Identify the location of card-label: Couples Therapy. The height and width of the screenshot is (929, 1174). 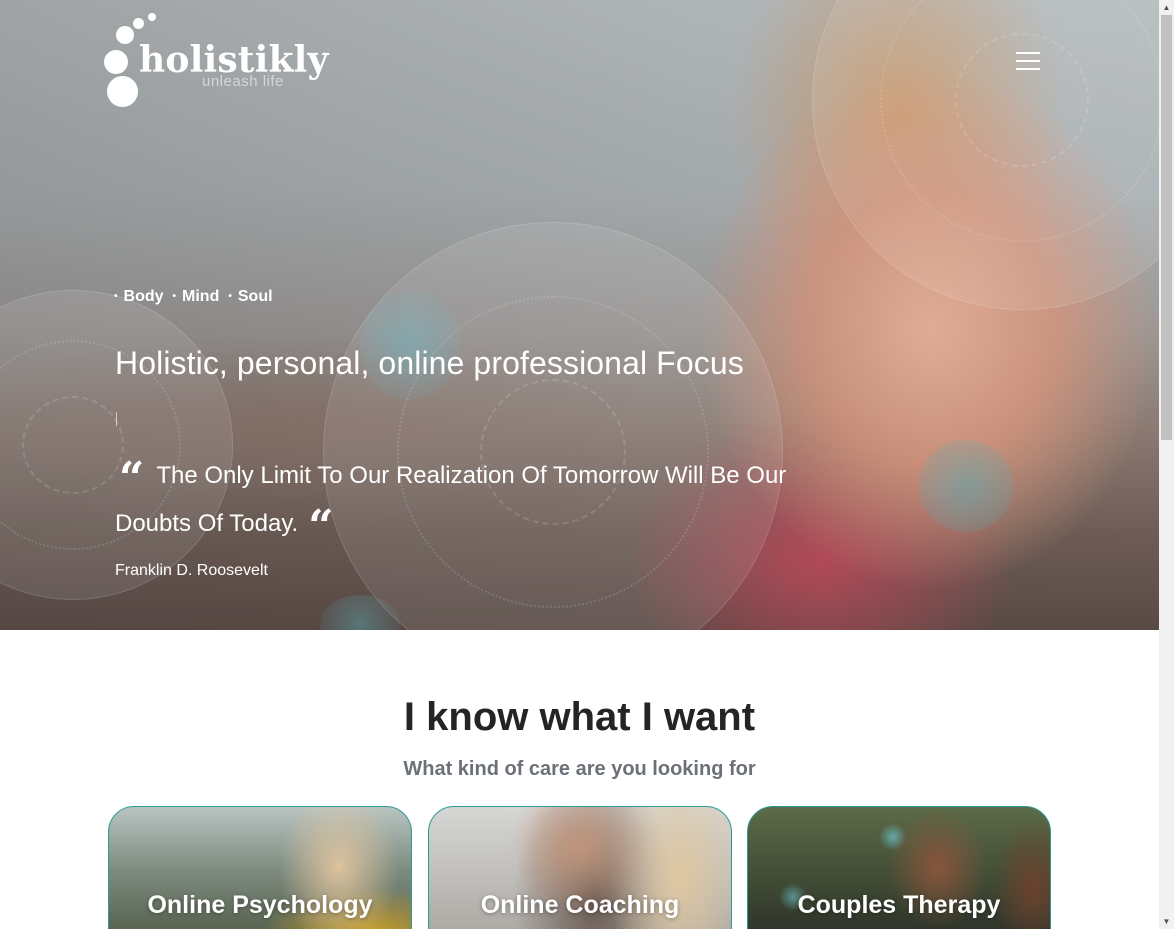
(899, 905).